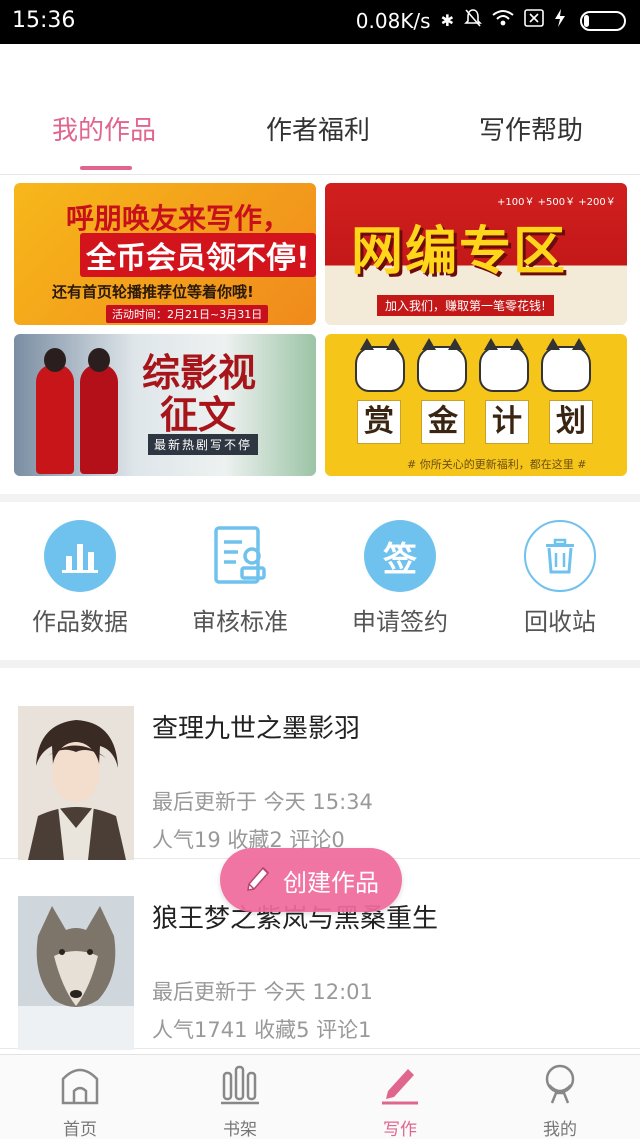  What do you see at coordinates (198, 255) in the screenshot?
I see `banner-highlight: 全币会员领不停!` at bounding box center [198, 255].